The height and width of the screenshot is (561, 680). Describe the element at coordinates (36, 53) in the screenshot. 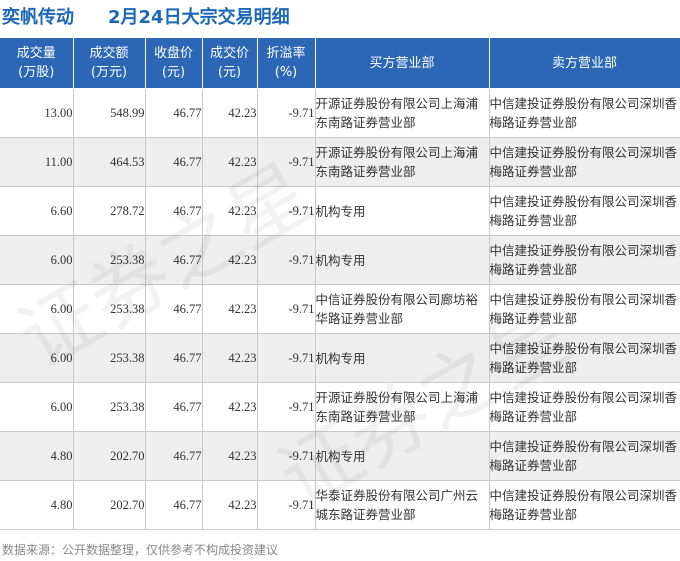

I see `column-header-label: 成交量` at that location.